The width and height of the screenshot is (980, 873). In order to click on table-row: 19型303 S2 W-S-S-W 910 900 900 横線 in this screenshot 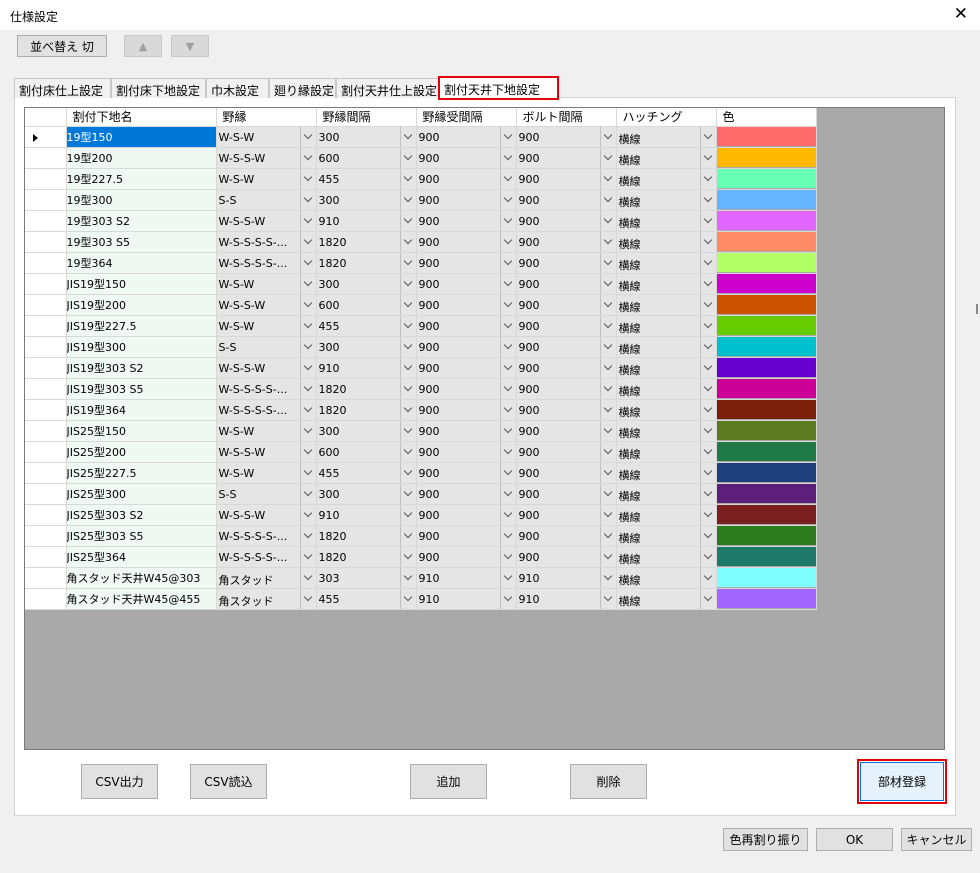, I will do `click(421, 221)`.